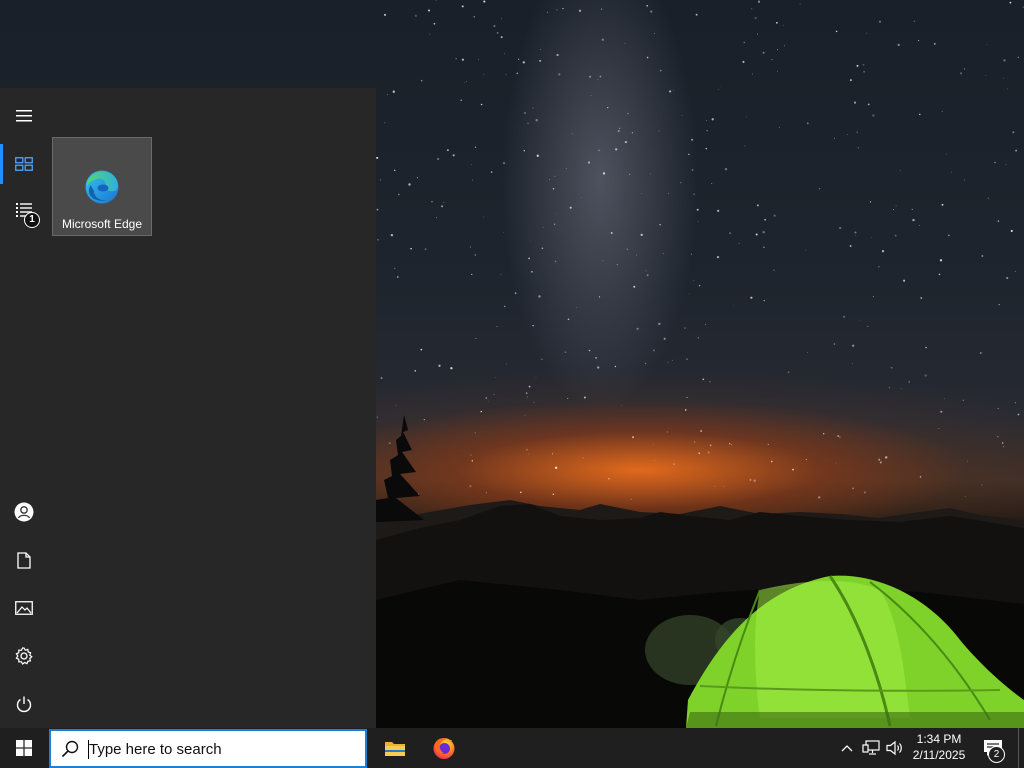 This screenshot has height=768, width=1024. I want to click on tile-label: Microsoft Edge, so click(102, 224).